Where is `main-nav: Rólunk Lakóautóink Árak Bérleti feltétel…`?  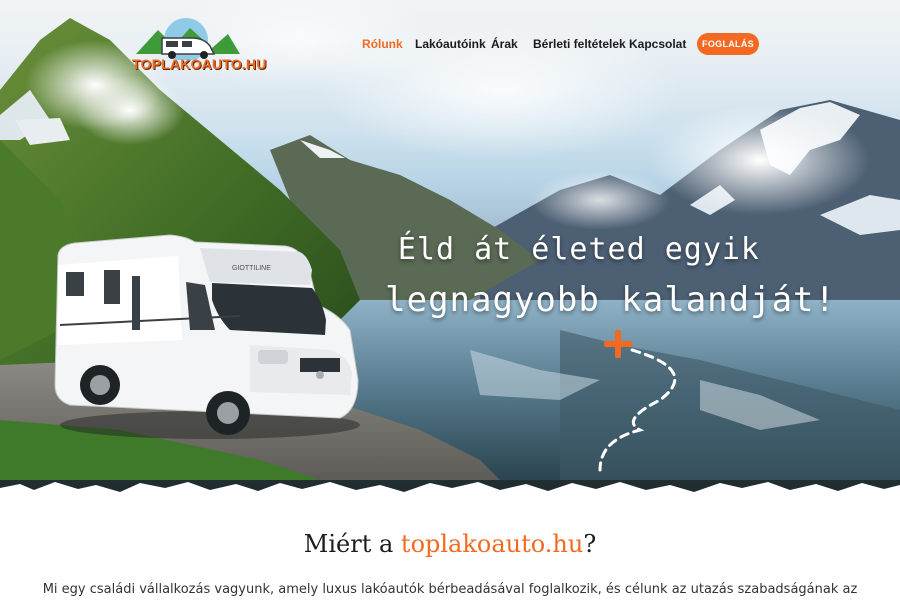 main-nav: Rólunk Lakóautóink Árak Bérleti feltétel… is located at coordinates (450, 44).